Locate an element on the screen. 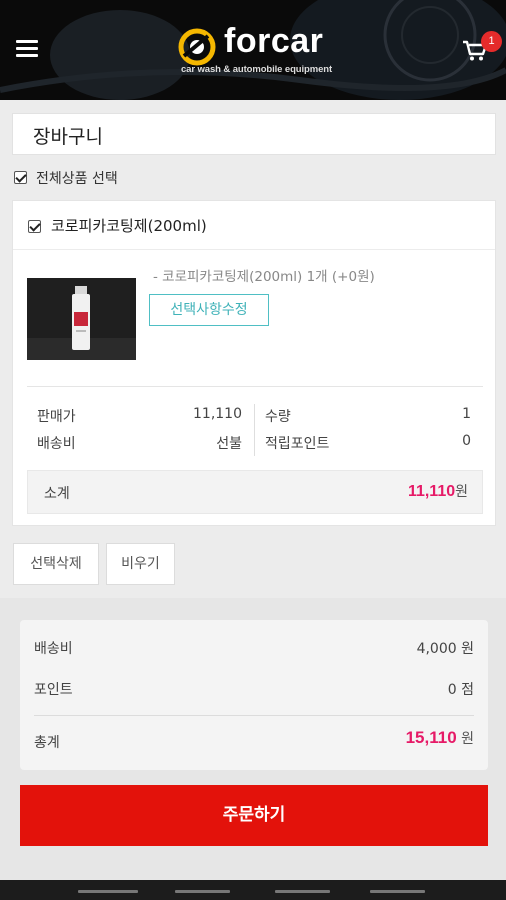 The image size is (506, 900). product-thumbnail is located at coordinates (81, 319).